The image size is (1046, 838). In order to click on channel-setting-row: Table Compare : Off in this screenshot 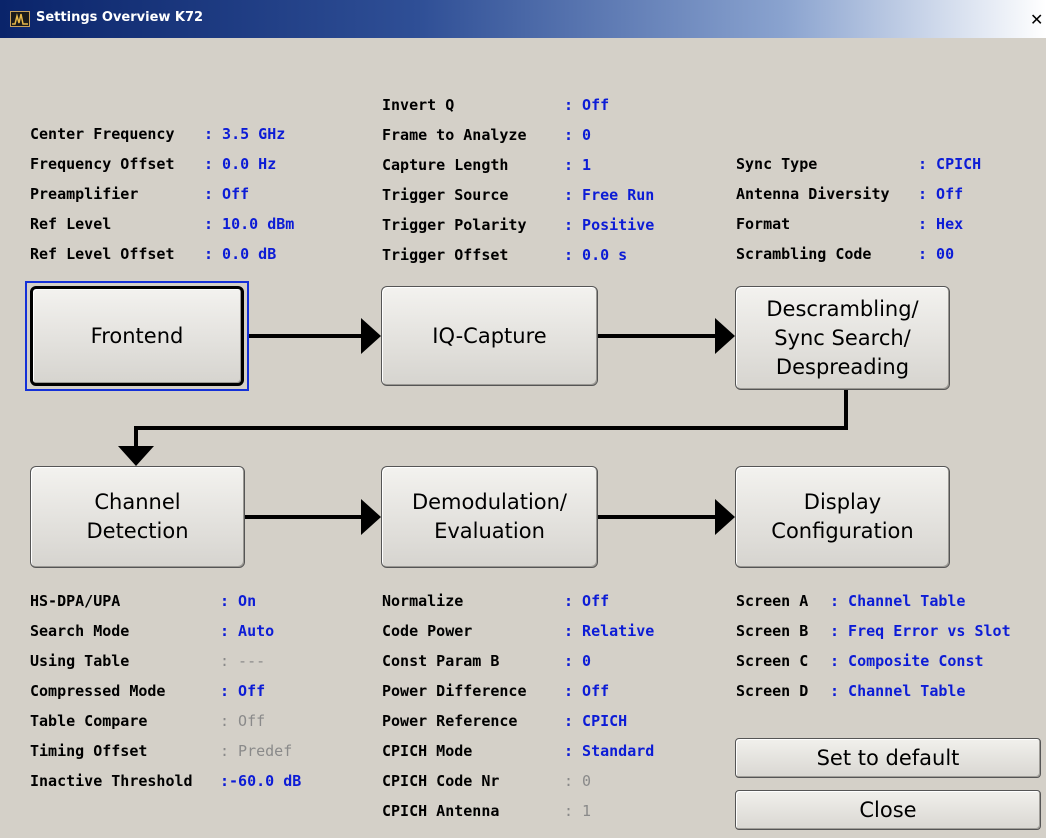, I will do `click(180, 721)`.